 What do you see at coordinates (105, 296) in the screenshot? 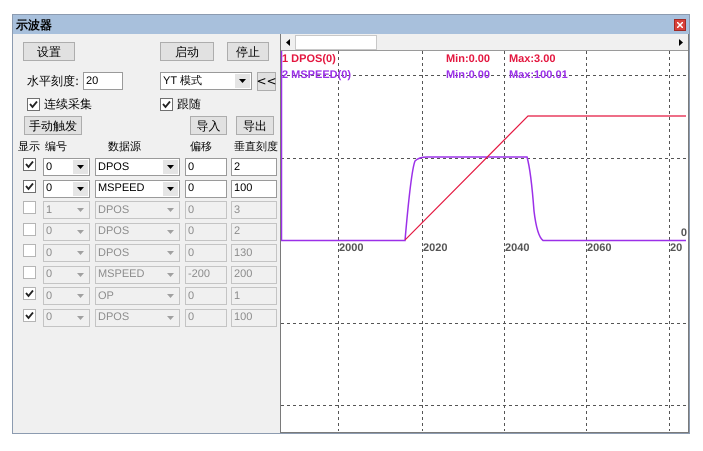
I see `combo-value: OP` at bounding box center [105, 296].